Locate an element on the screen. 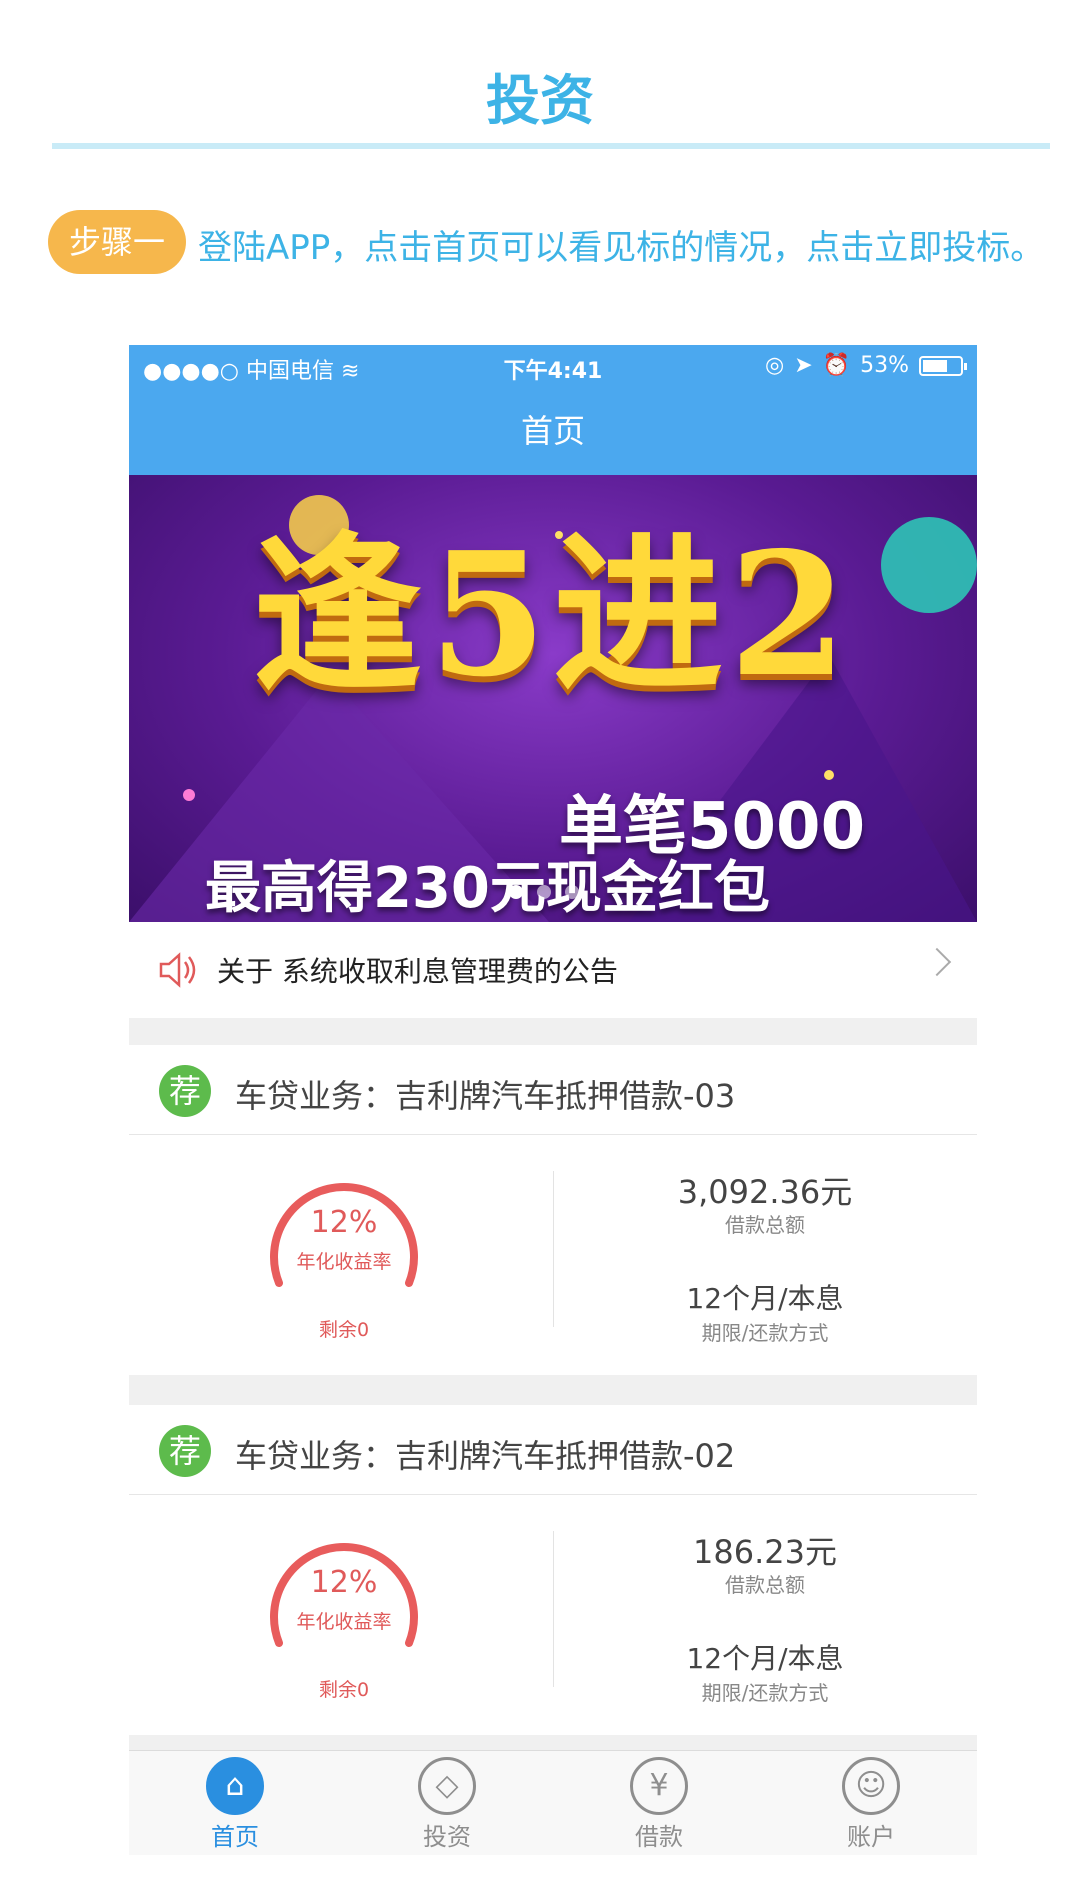 The width and height of the screenshot is (1080, 1889). tab-invest: ◇ 投资 is located at coordinates (447, 1806).